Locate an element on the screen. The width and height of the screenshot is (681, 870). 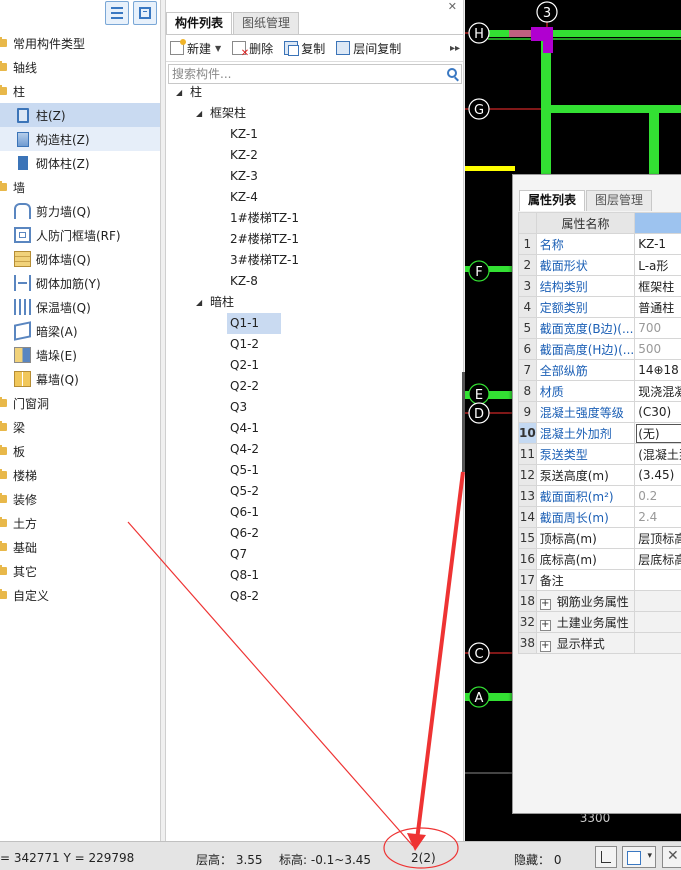
panel-close-icon: ✕ is located at coordinates (452, 6).